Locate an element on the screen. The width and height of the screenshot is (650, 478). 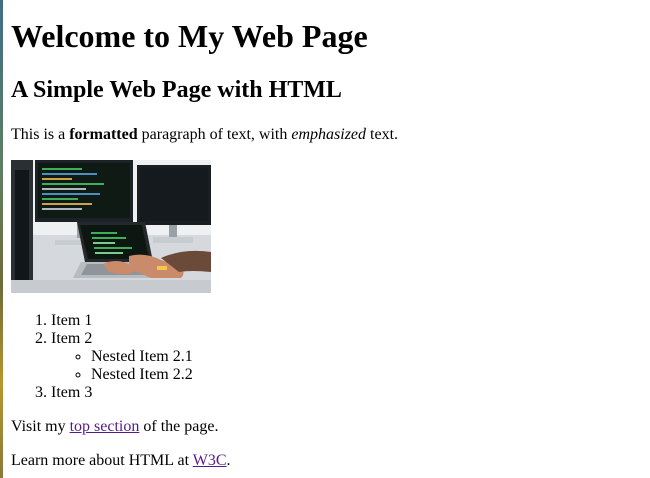
workstation-photo is located at coordinates (111, 226).